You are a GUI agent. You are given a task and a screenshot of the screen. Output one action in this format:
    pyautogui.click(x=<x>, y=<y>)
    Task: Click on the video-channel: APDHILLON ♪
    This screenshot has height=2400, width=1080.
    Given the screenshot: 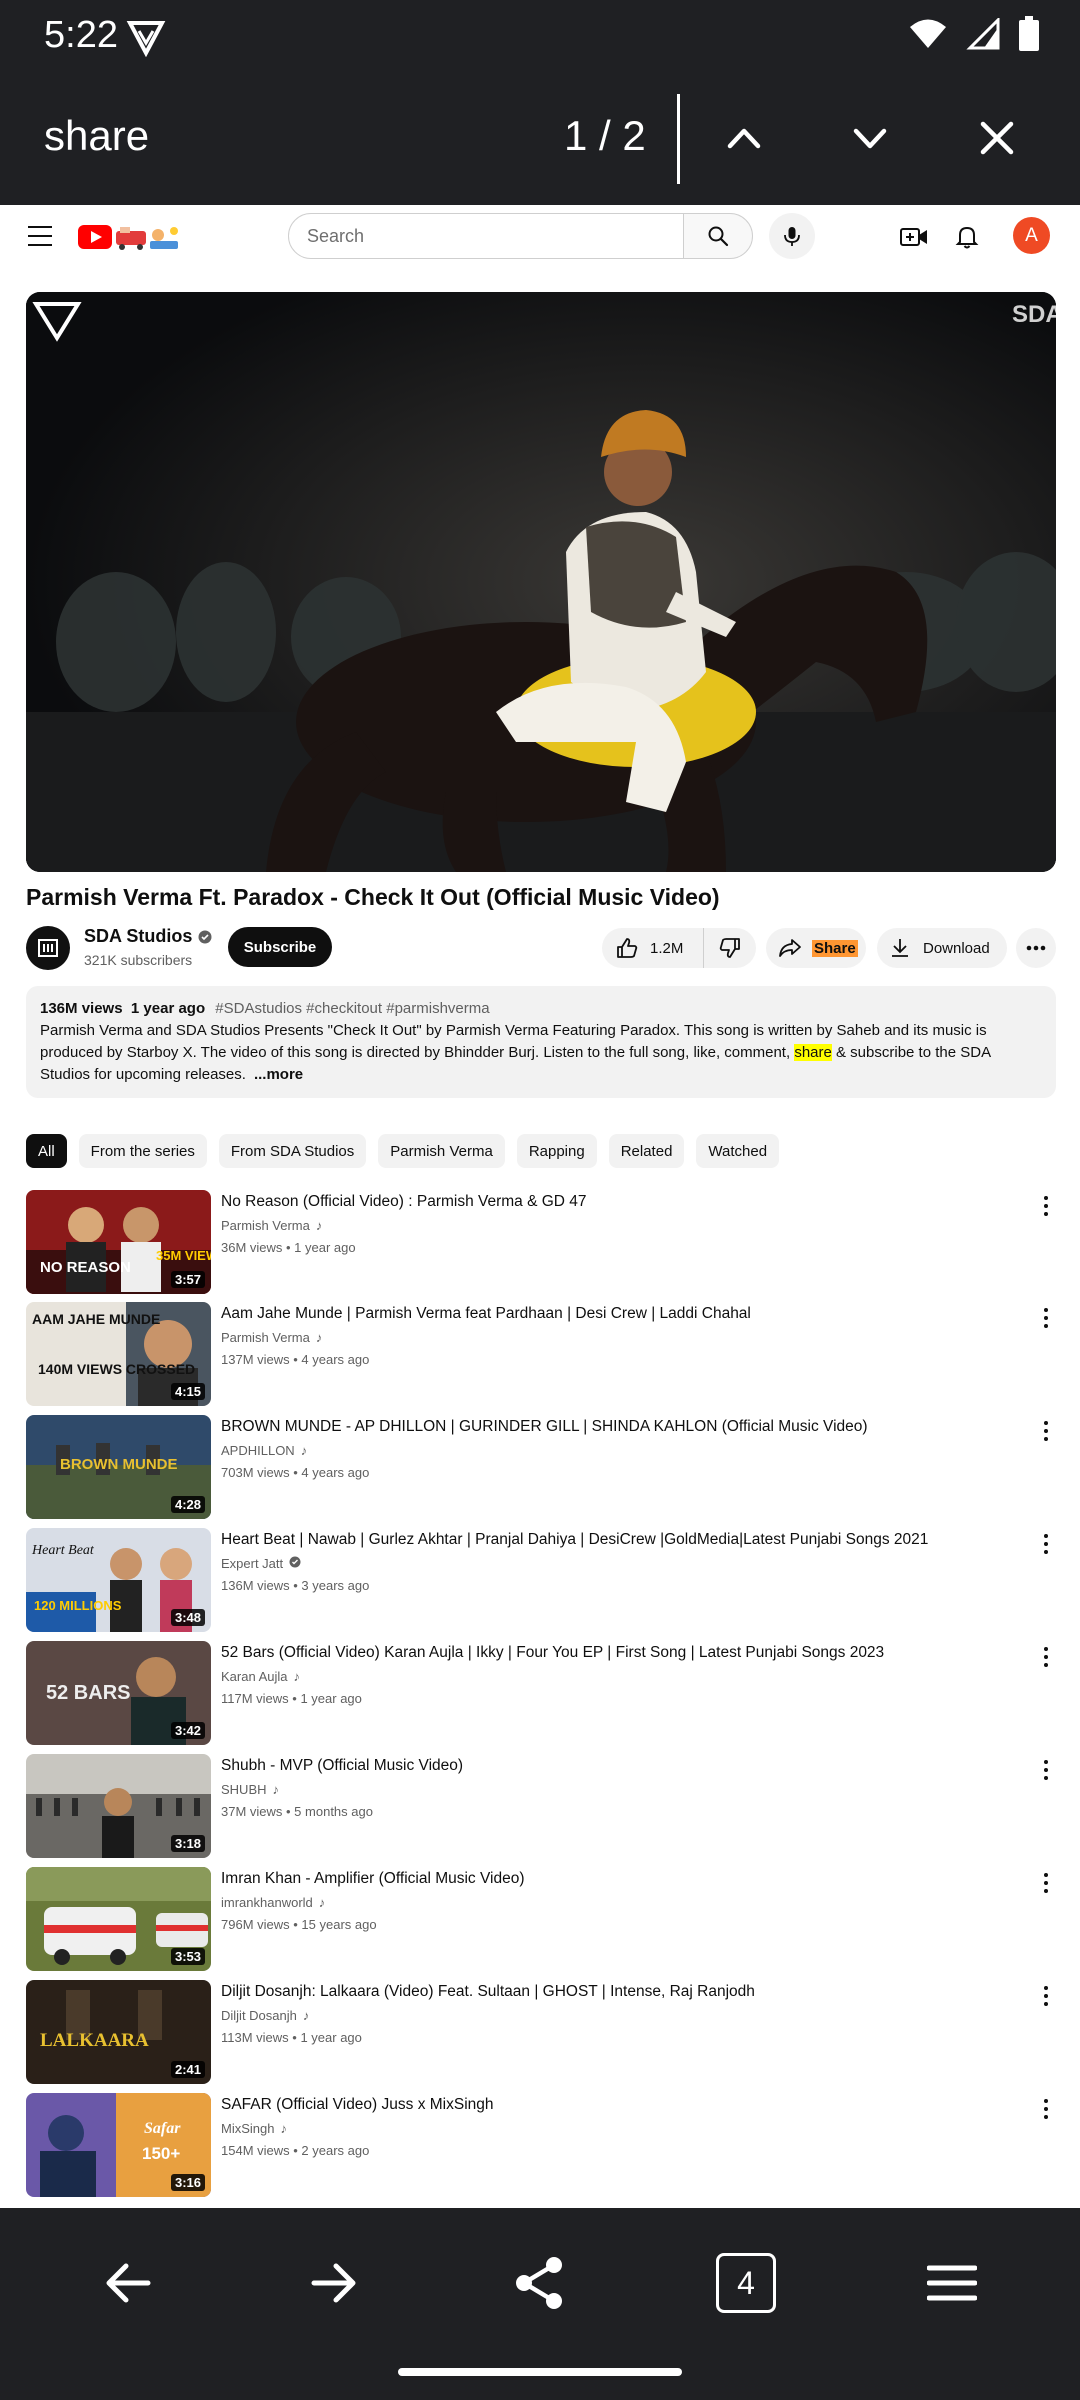 What is the action you would take?
    pyautogui.click(x=264, y=1450)
    